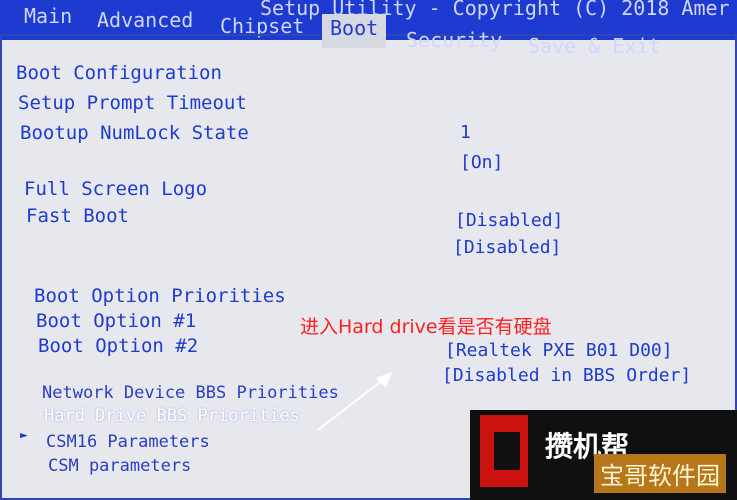  Describe the element at coordinates (507, 451) in the screenshot. I see `watermark-logo-cutout` at that location.